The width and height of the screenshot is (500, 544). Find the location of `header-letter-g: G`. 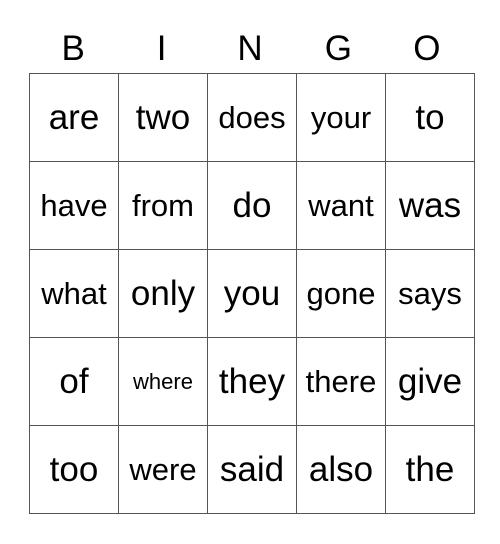

header-letter-g: G is located at coordinates (338, 48).